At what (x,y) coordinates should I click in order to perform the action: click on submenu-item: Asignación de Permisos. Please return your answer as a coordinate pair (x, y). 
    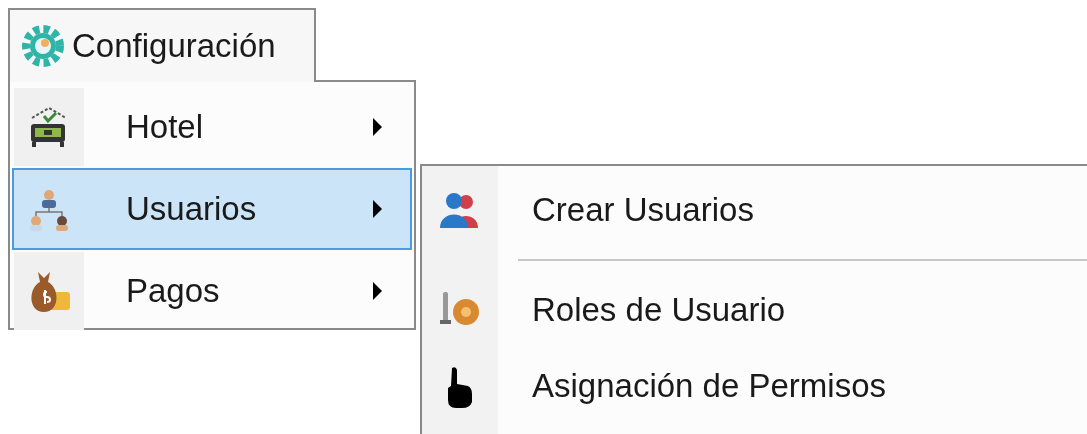
    Looking at the image, I should click on (754, 386).